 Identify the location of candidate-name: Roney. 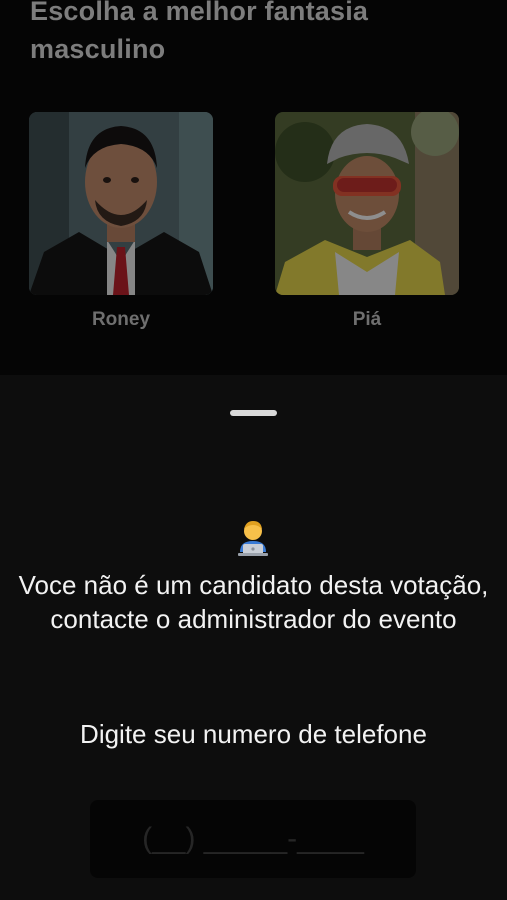
(121, 319).